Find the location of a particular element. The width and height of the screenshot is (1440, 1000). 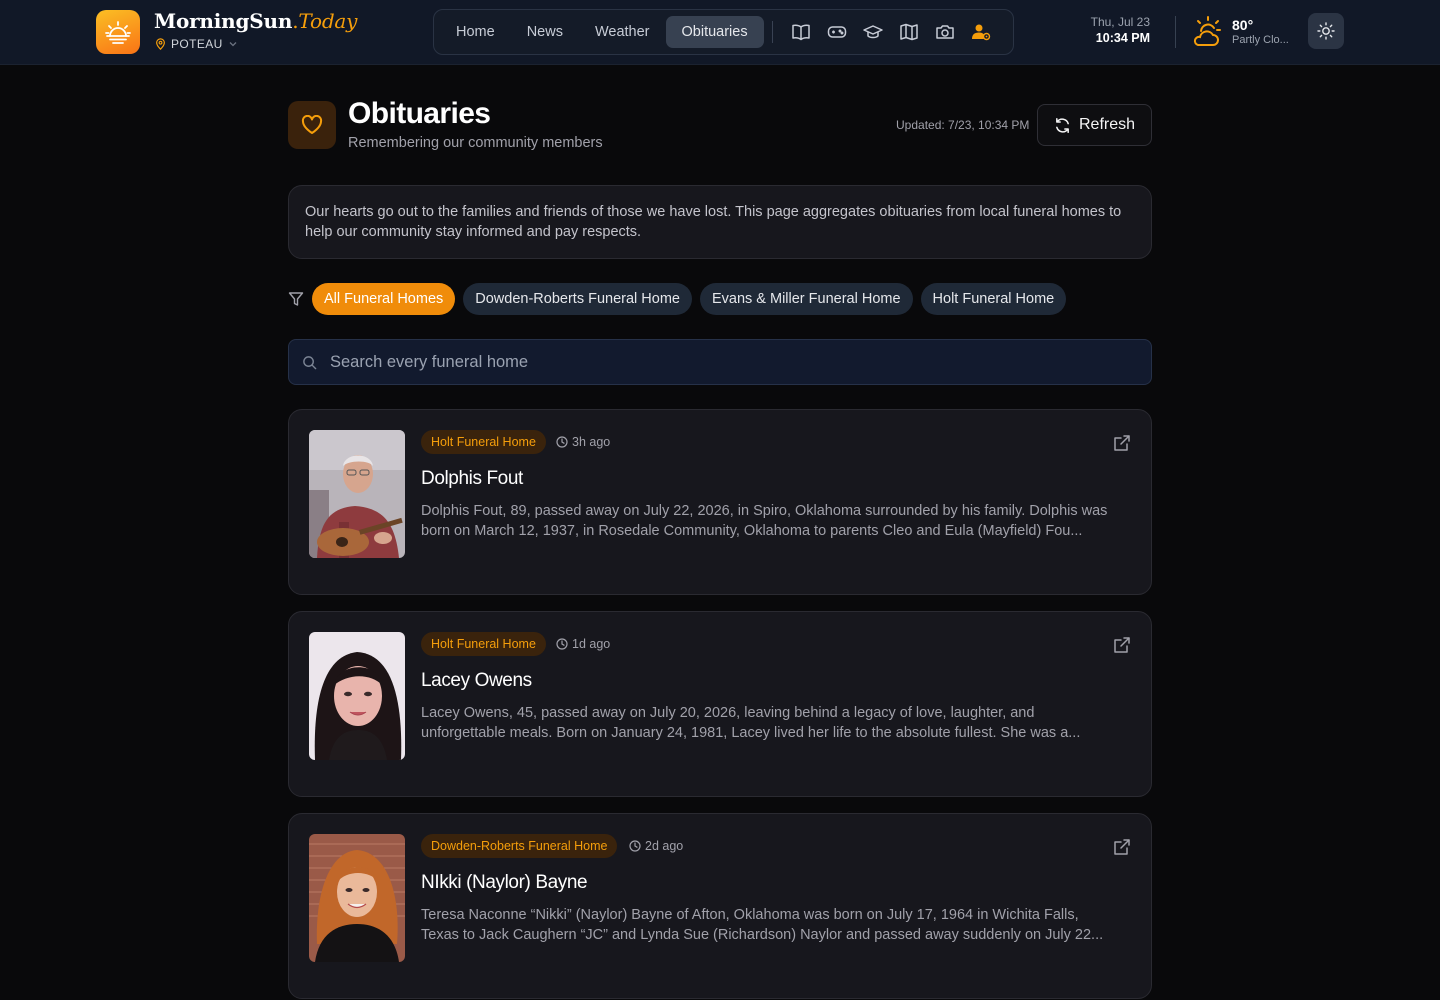

heart-icon is located at coordinates (312, 125).